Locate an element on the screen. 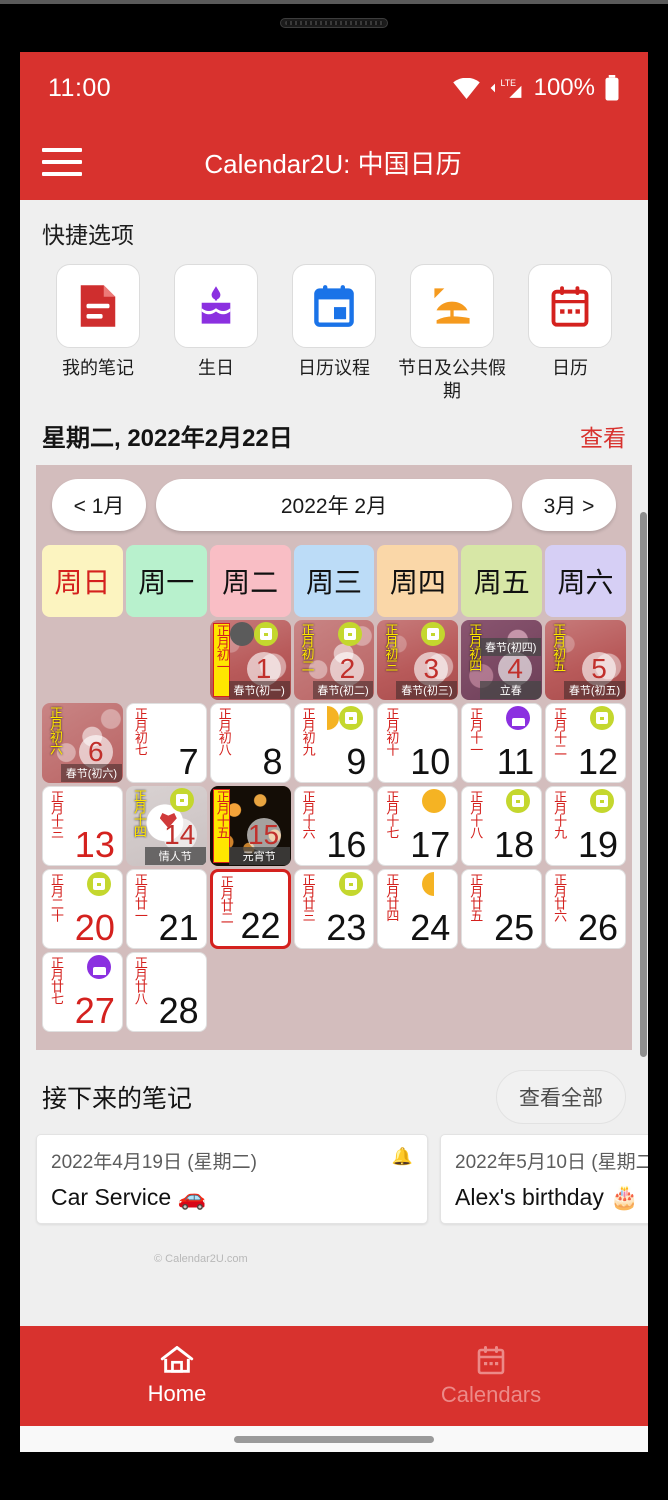 The image size is (668, 1500). calendar-cell-empty is located at coordinates (82, 660).